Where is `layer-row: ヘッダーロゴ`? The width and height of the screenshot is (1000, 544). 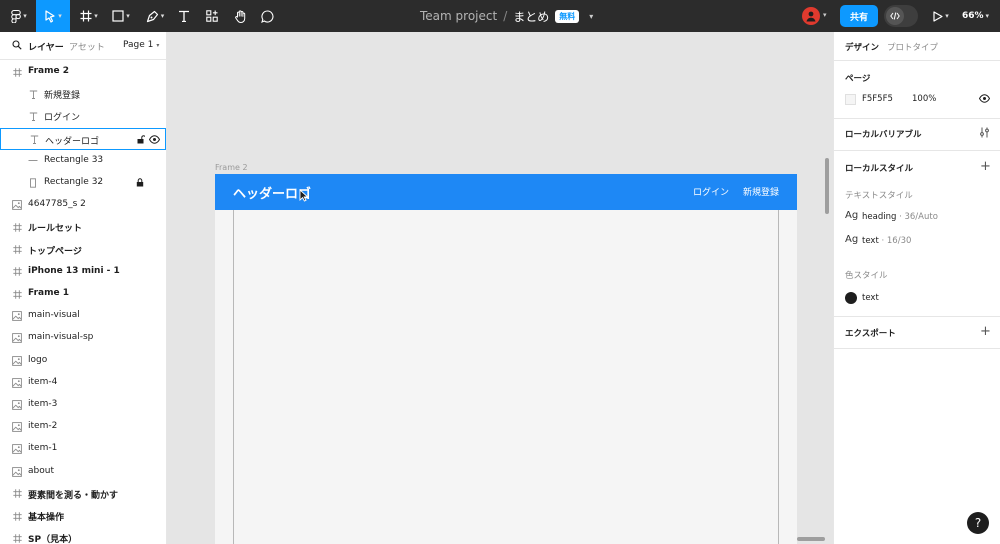
layer-row: ヘッダーロゴ is located at coordinates (83, 138).